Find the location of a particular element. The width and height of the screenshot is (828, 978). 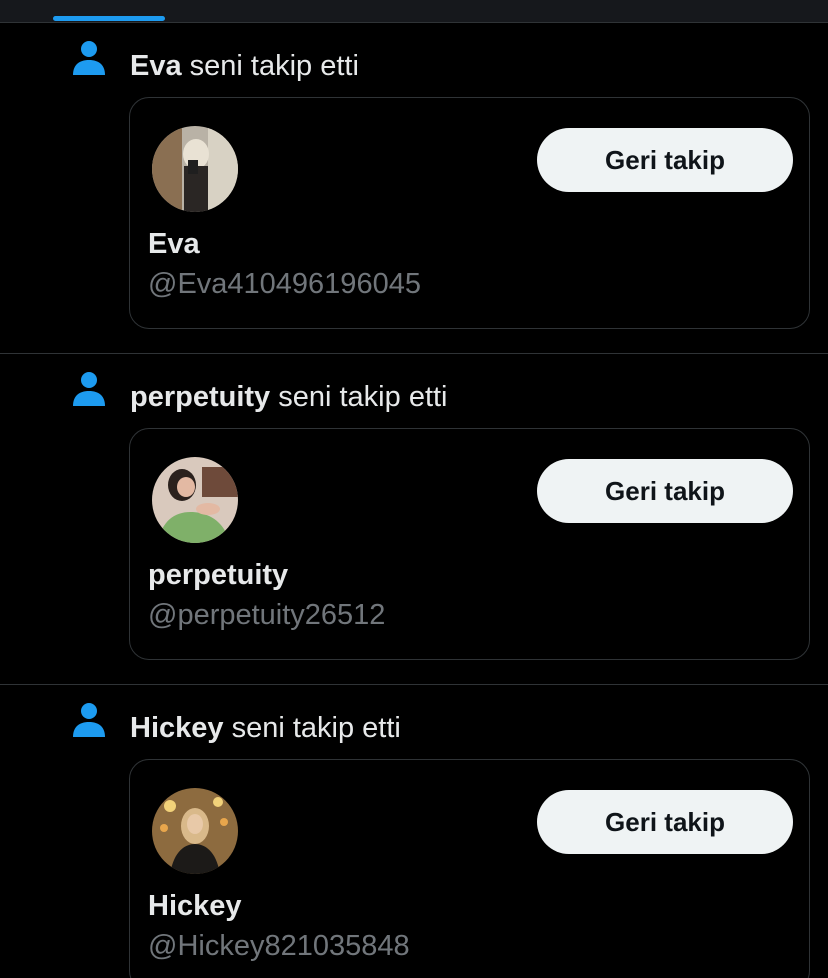

user-display-name: Eva is located at coordinates (174, 244).